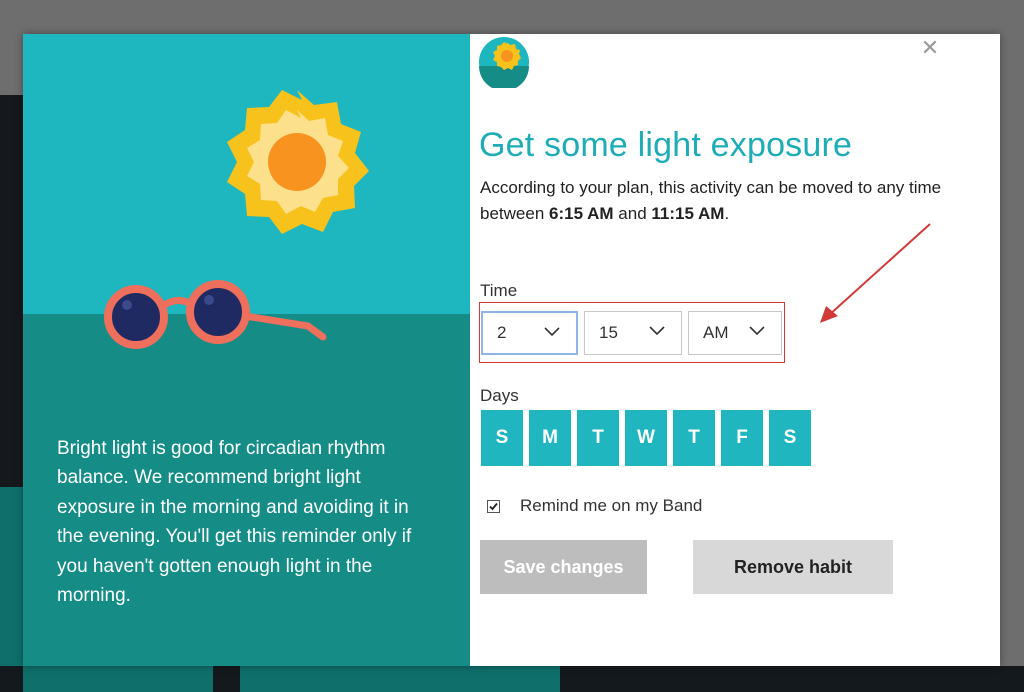  Describe the element at coordinates (688, 213) in the screenshot. I see `end-time: 11:15 AM` at that location.